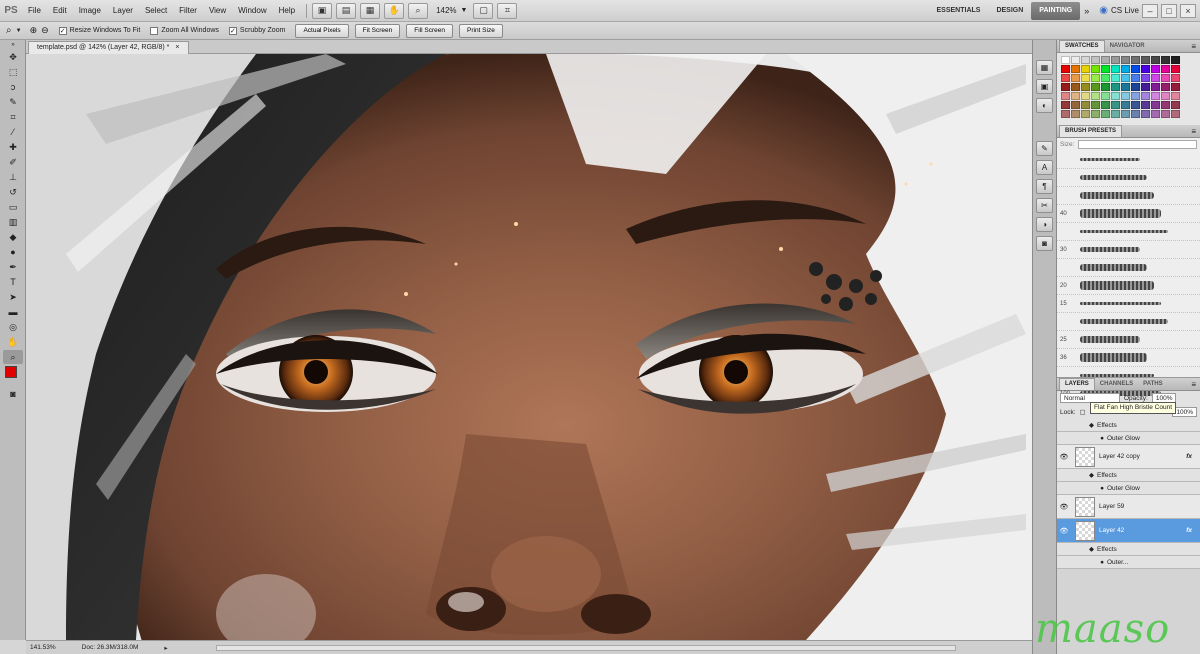 The image size is (1200, 654). Describe the element at coordinates (1188, 10) in the screenshot. I see `close-icon: ×` at that location.